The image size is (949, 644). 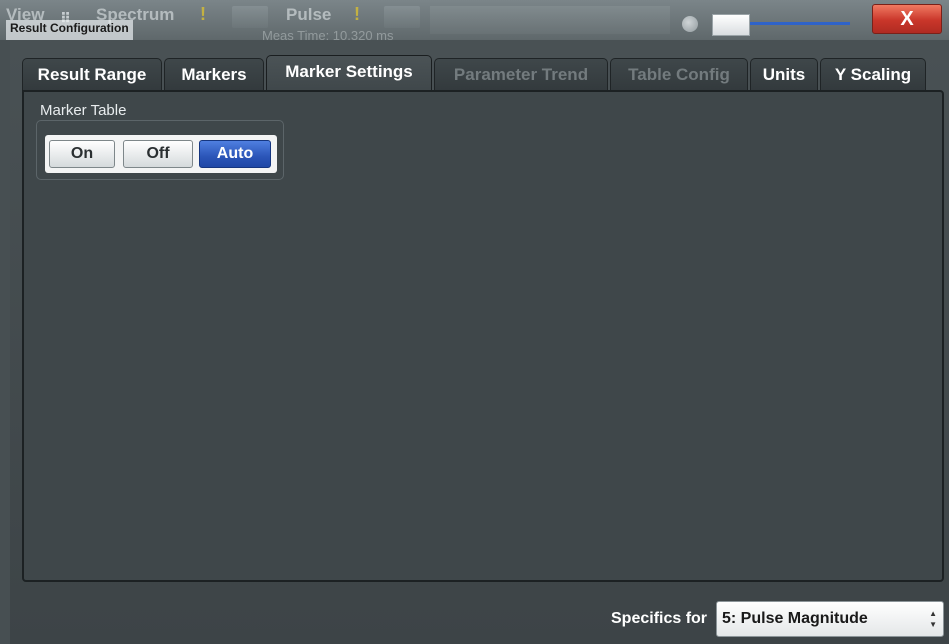 What do you see at coordinates (82, 154) in the screenshot?
I see `marker-table-on-button: On` at bounding box center [82, 154].